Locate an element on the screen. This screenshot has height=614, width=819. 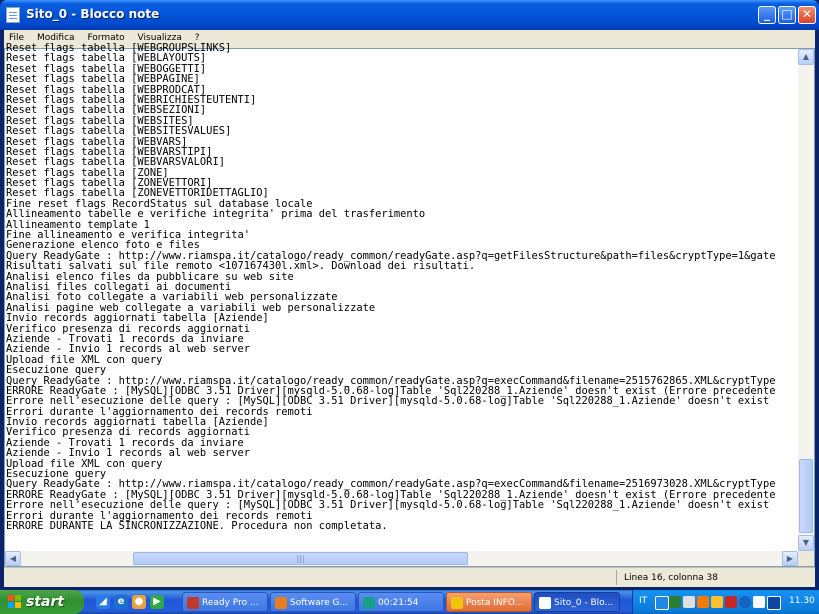
scroll-down-button: ▼ is located at coordinates (806, 543).